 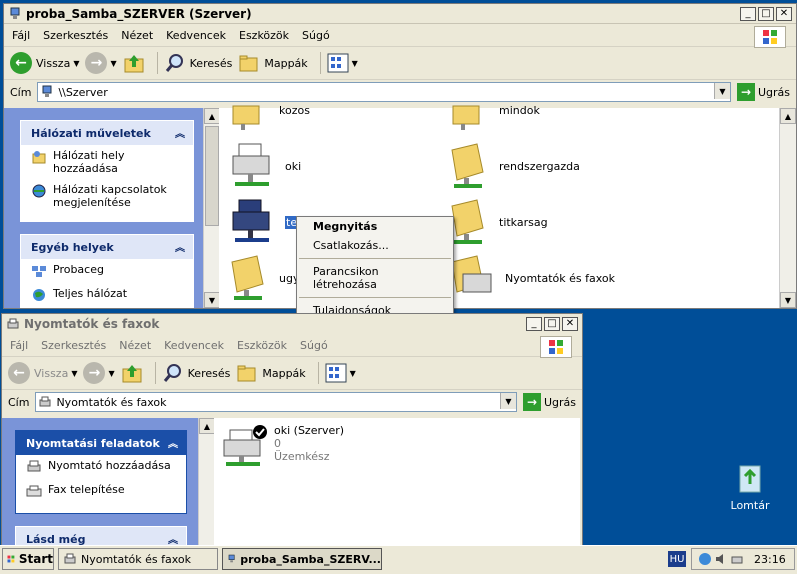 I want to click on item-label: mindok, so click(x=519, y=110).